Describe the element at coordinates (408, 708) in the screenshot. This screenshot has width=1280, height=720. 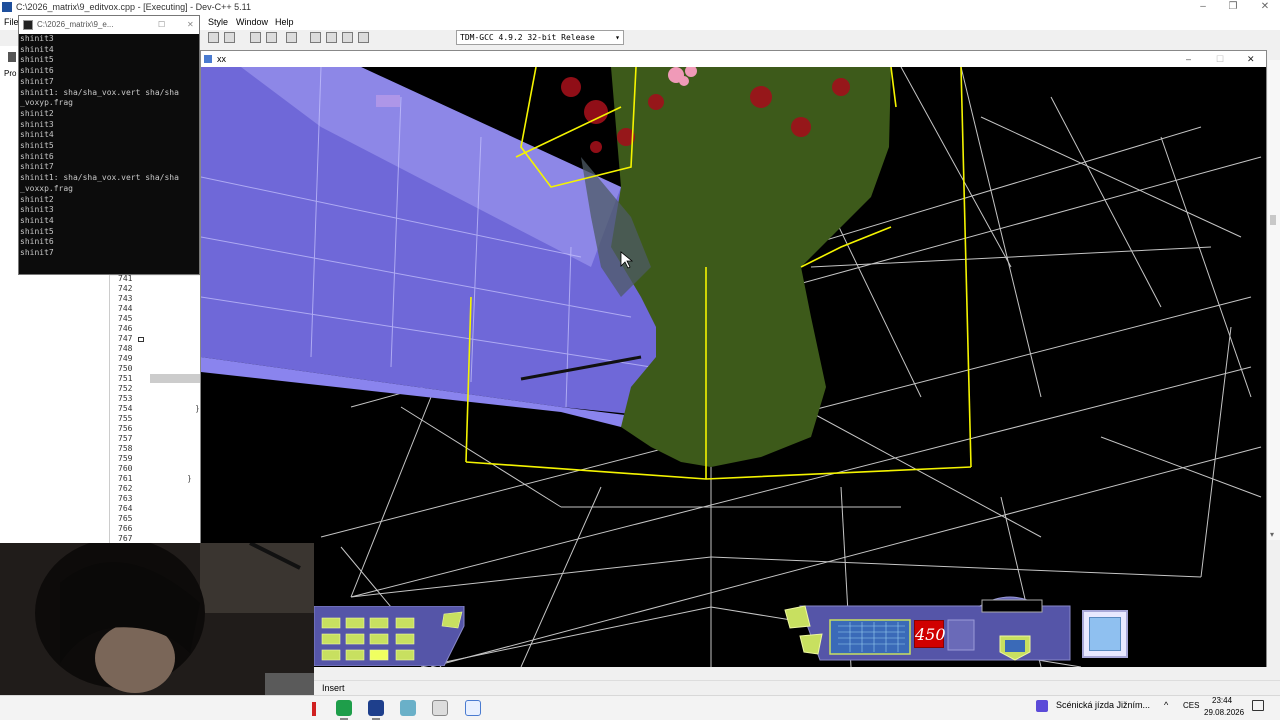
I see `taskbar-app-icon` at that location.